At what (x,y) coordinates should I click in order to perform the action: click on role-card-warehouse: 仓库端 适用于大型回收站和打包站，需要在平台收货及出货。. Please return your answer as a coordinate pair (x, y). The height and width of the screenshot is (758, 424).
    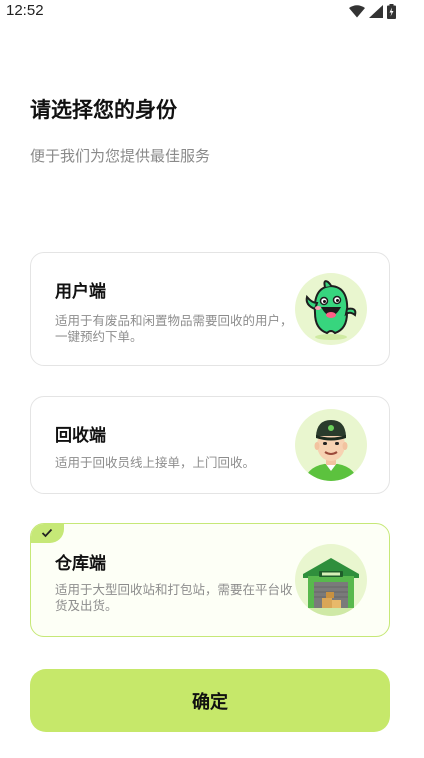
    Looking at the image, I should click on (210, 580).